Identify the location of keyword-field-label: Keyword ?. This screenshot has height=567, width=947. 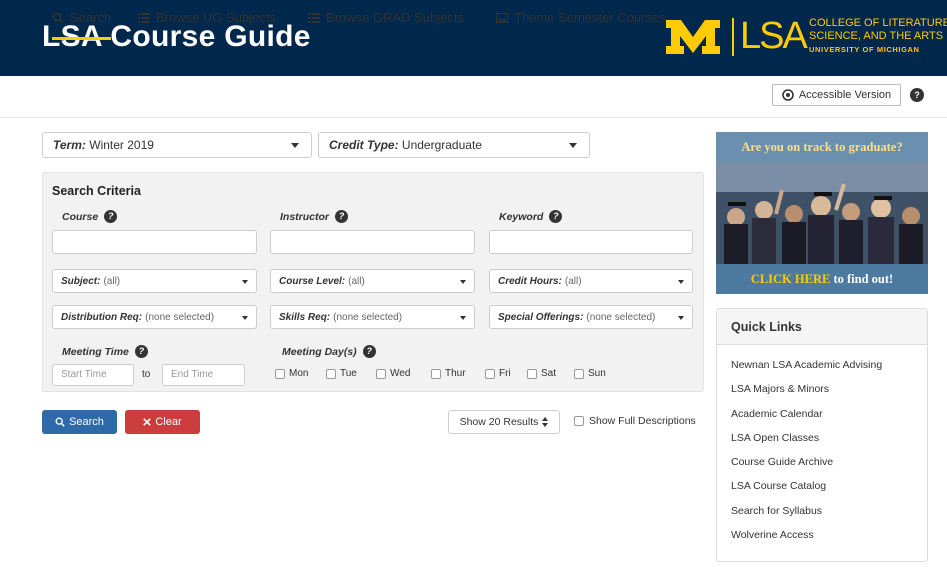
(531, 216).